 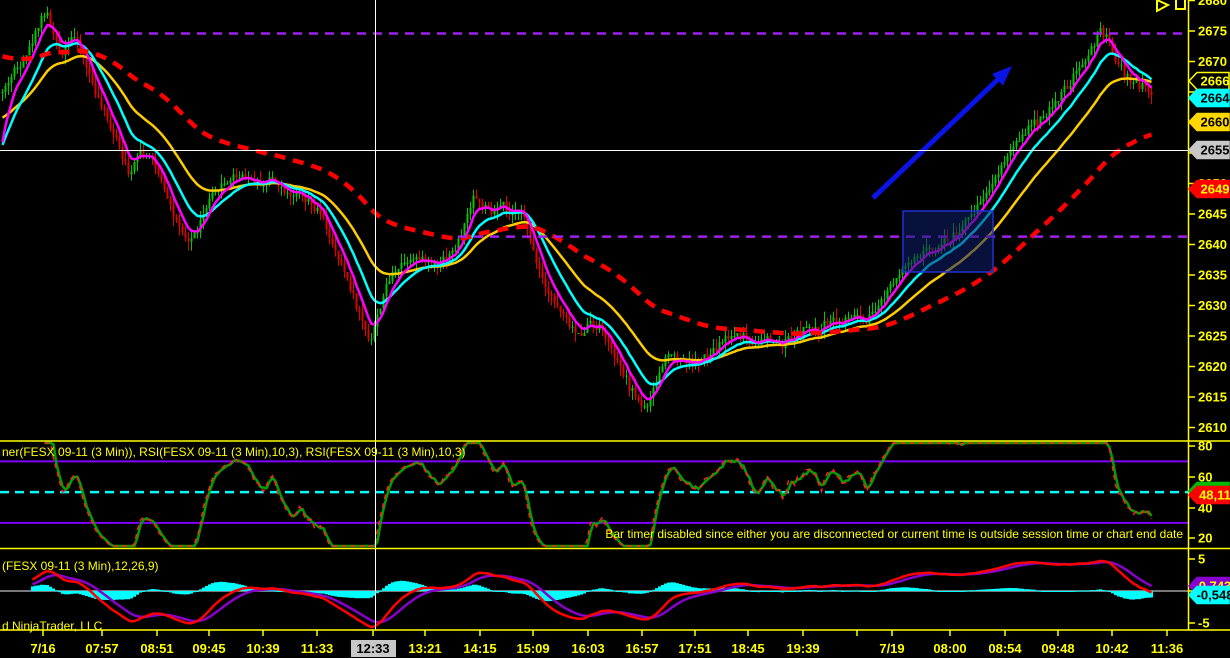 What do you see at coordinates (156, 648) in the screenshot?
I see `time-label: 08:51` at bounding box center [156, 648].